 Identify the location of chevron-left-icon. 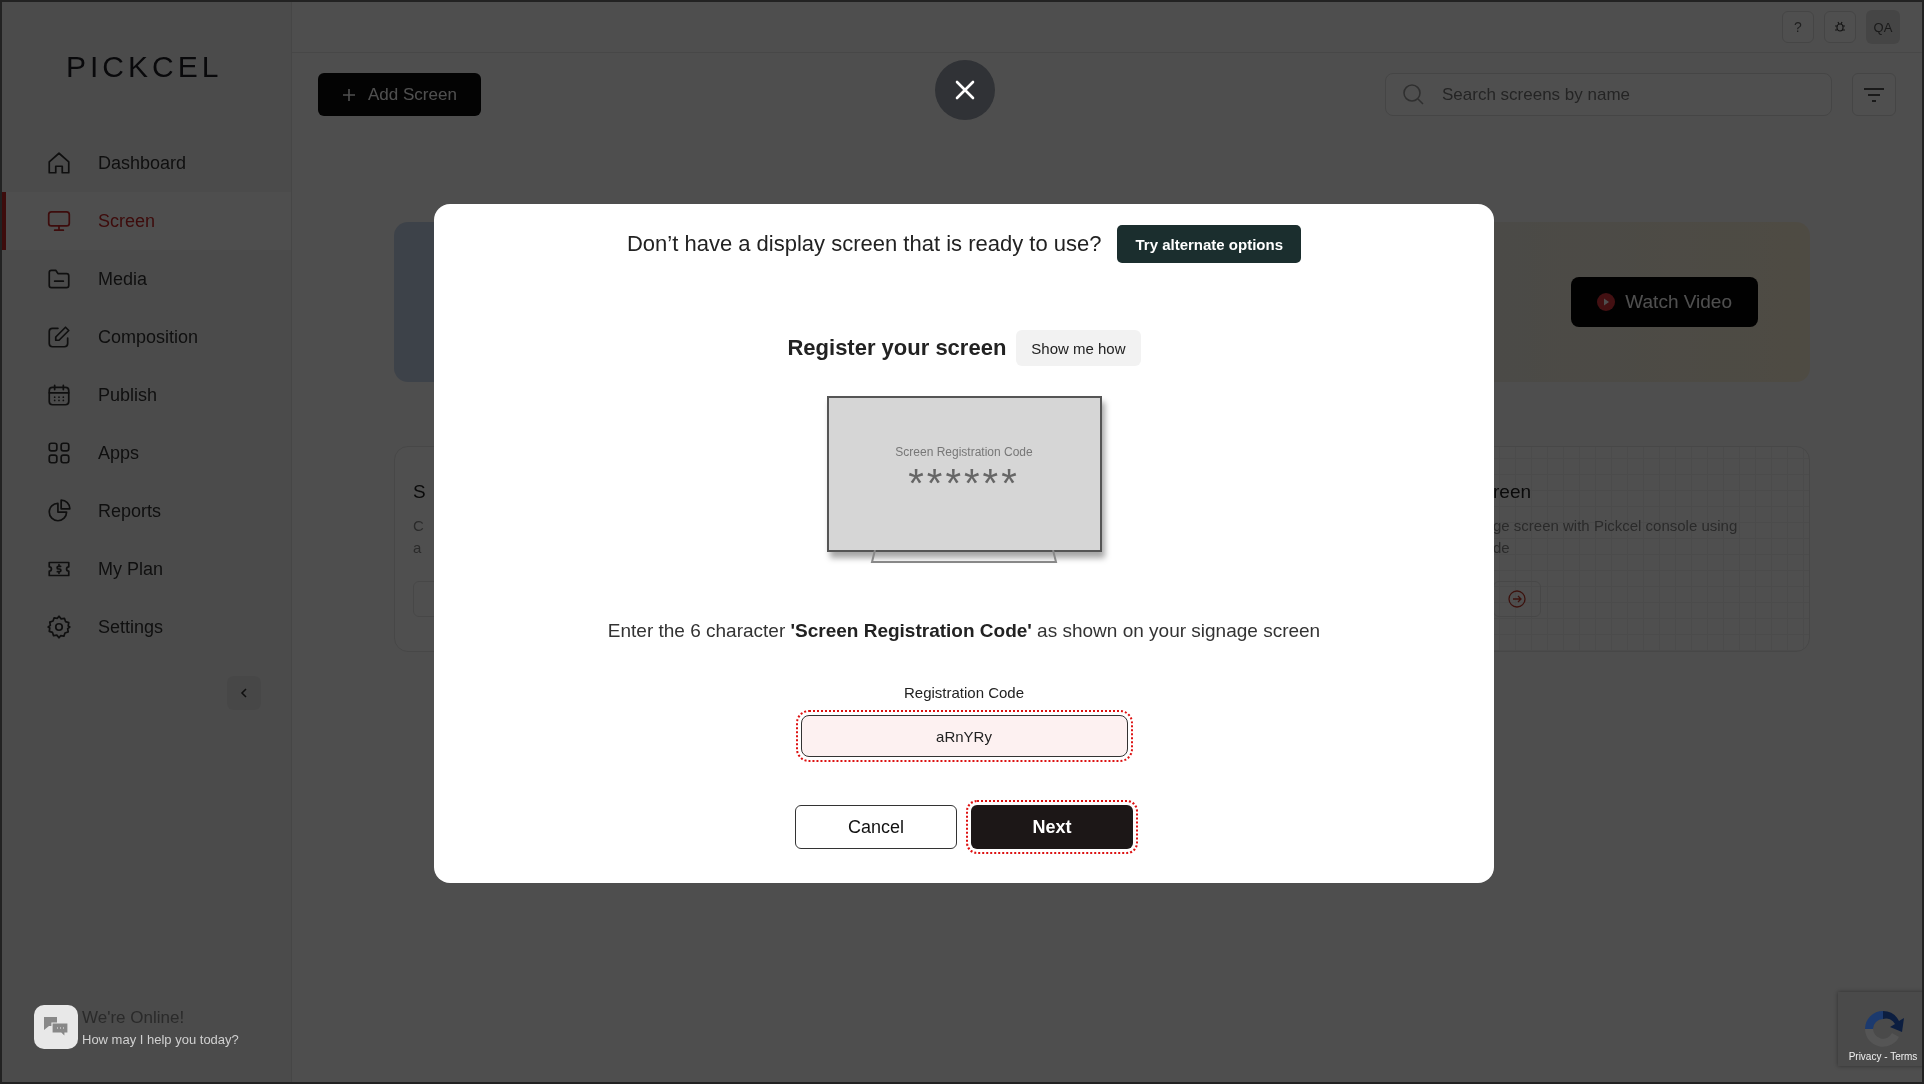
(244, 693).